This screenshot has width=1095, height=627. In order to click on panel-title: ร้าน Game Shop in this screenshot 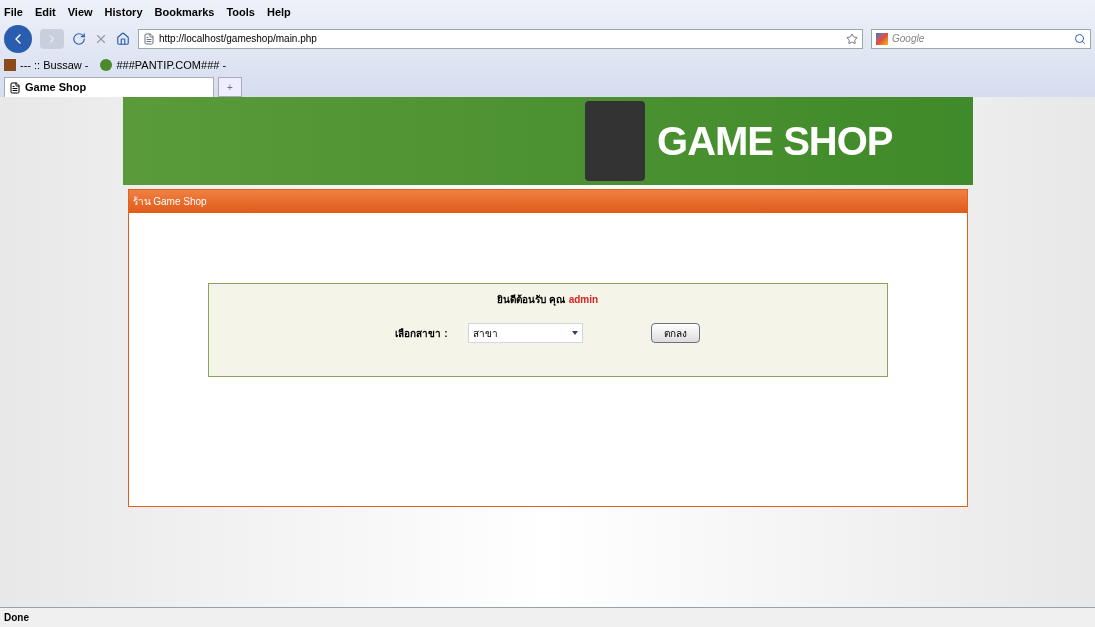, I will do `click(547, 201)`.